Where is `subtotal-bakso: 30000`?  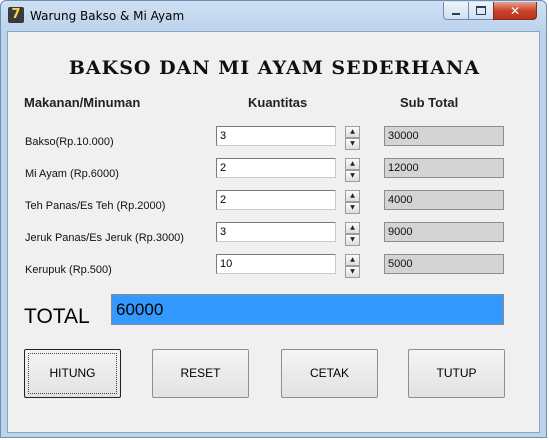 subtotal-bakso: 30000 is located at coordinates (444, 136).